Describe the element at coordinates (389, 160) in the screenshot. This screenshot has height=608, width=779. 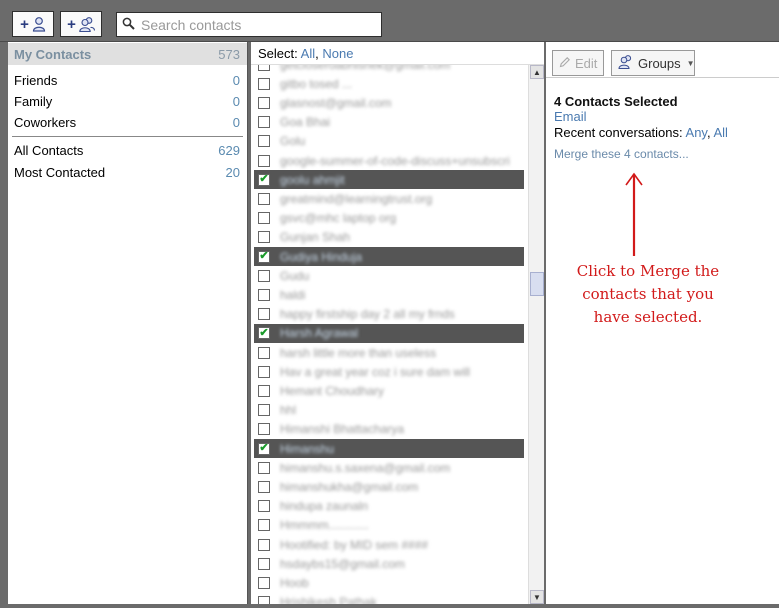
I see `contact-row: google-summer-of-code-discuss+unsubscri` at that location.